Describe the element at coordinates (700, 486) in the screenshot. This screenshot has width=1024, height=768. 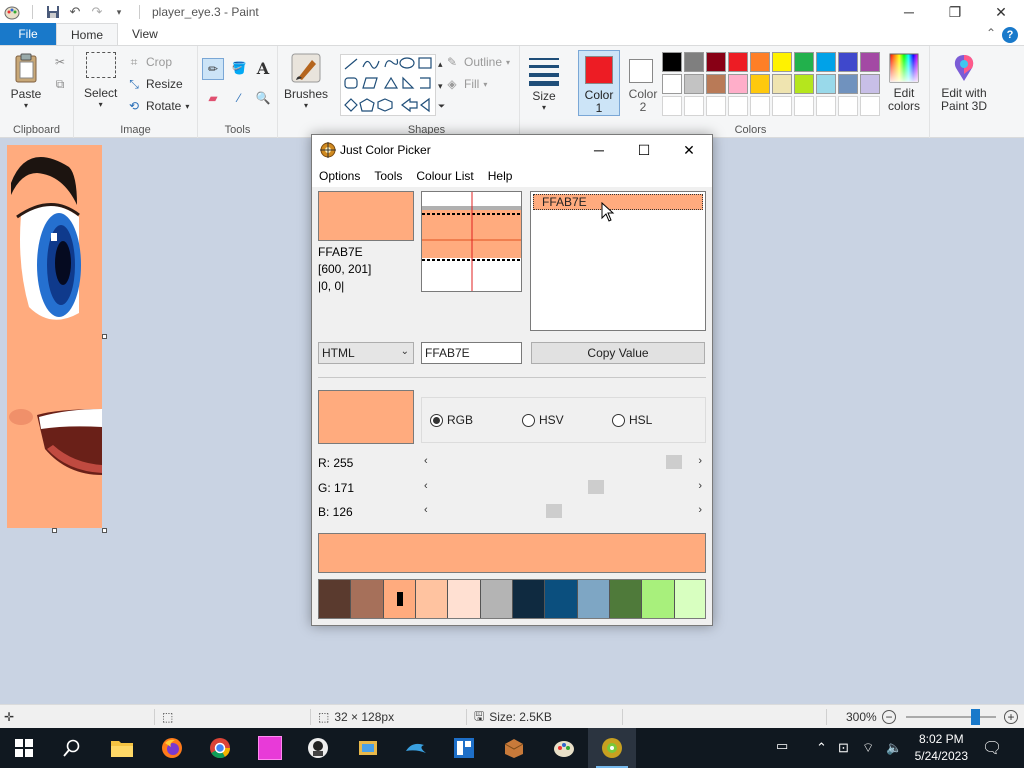
I see `slider-right-icon: ›` at that location.